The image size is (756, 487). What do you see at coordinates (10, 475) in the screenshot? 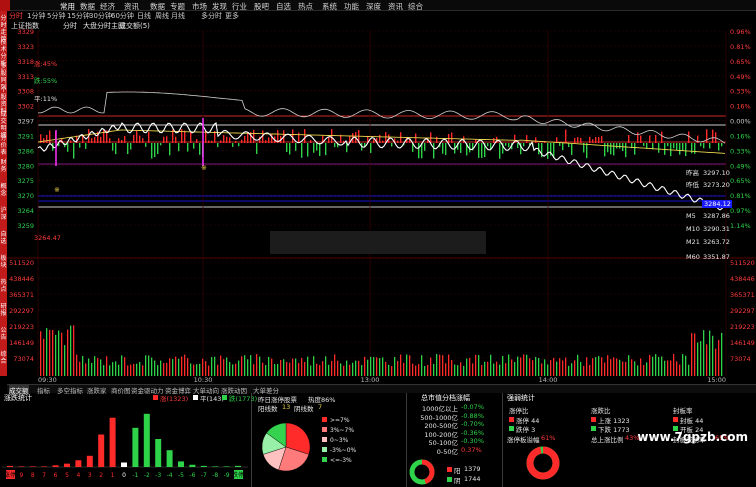
I see `dist-x-label: 涨停` at bounding box center [10, 475].